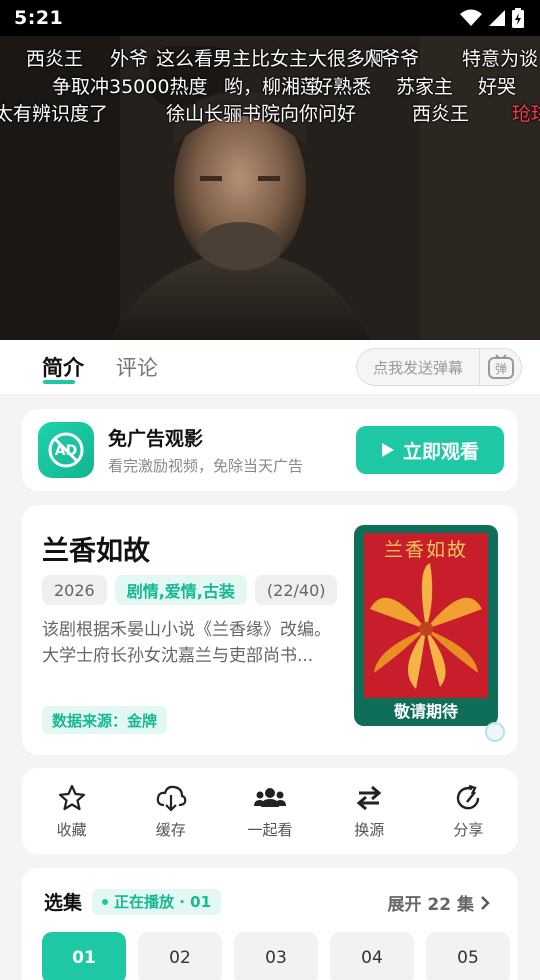  What do you see at coordinates (270, 924) in the screenshot?
I see `episodes-card: 选集 正在播放 · 01 展开 22 集 01 02 03 04 05` at bounding box center [270, 924].